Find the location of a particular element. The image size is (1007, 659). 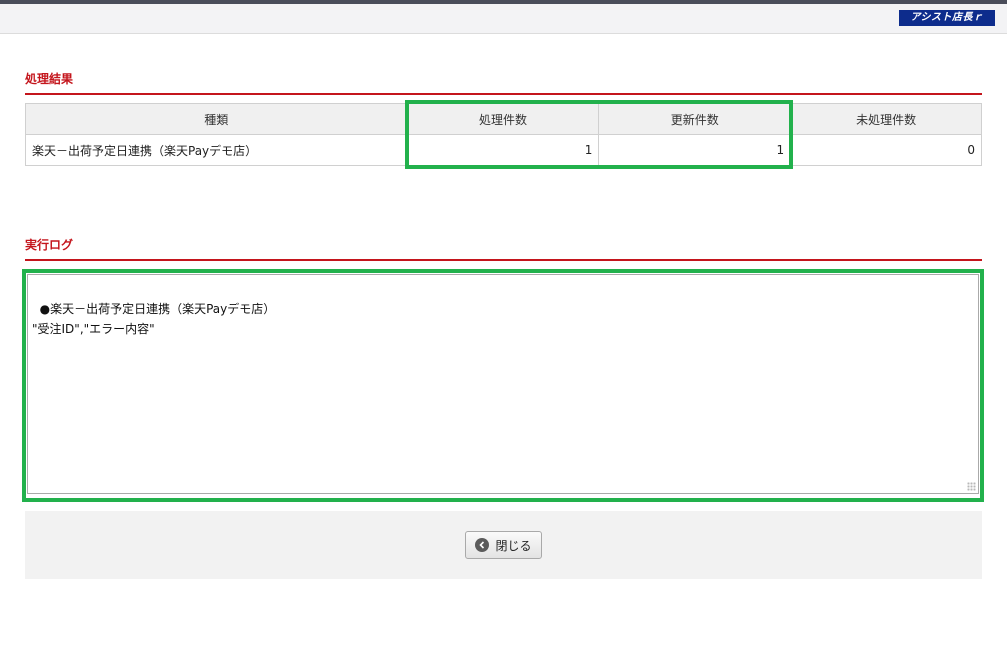

resize-grip-icon is located at coordinates (971, 486).